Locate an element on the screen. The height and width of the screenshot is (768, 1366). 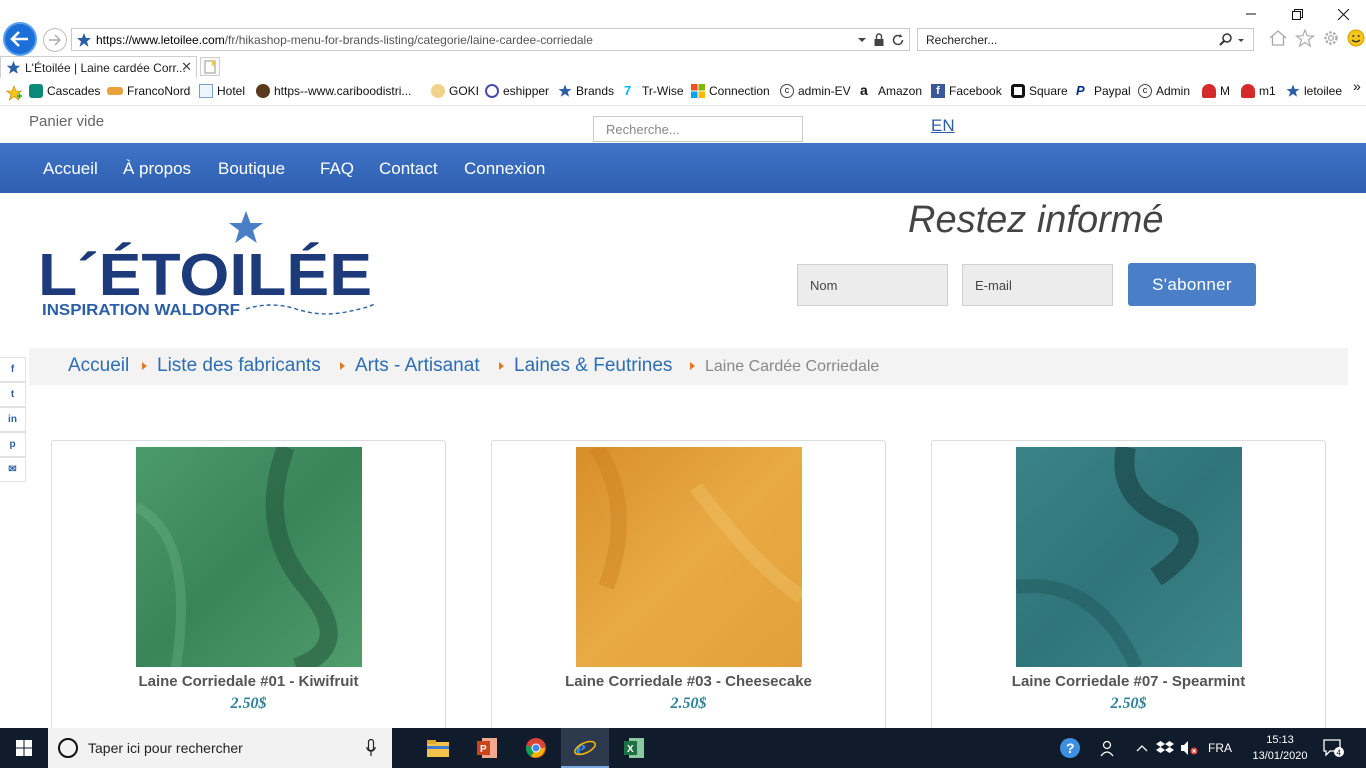
file-explorer-app is located at coordinates (438, 748).